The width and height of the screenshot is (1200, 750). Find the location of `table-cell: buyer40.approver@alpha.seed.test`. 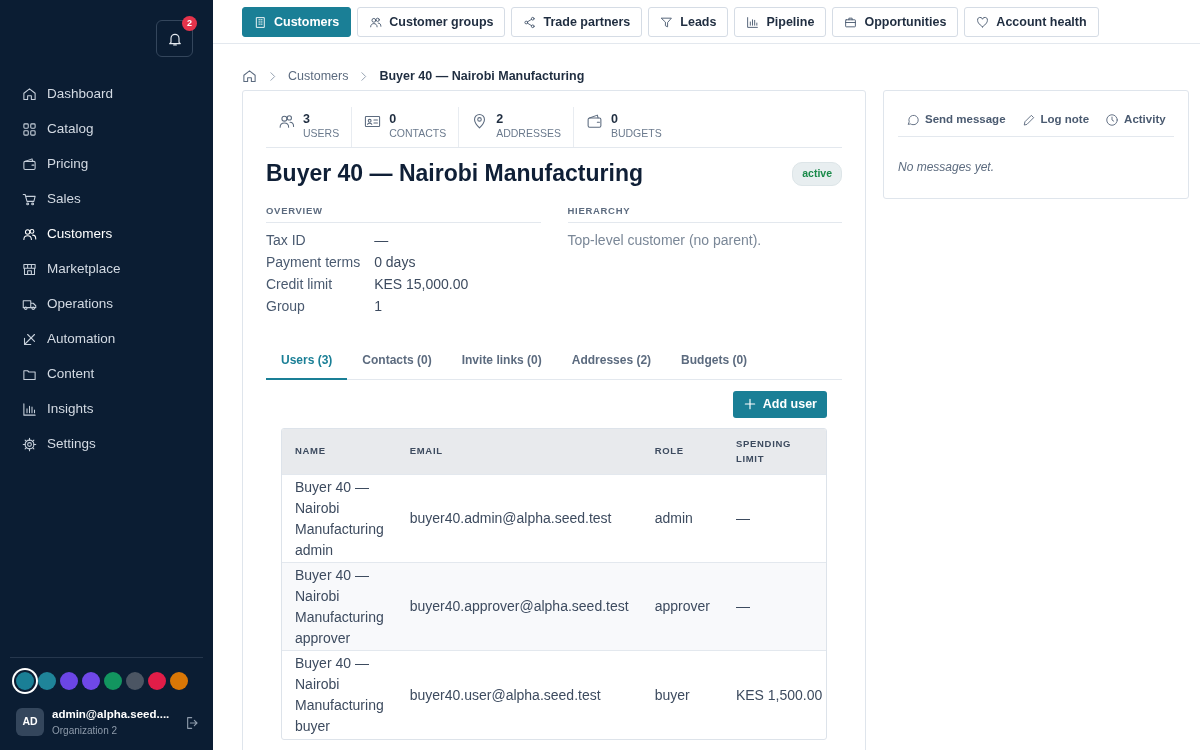

table-cell: buyer40.approver@alpha.seed.test is located at coordinates (519, 606).